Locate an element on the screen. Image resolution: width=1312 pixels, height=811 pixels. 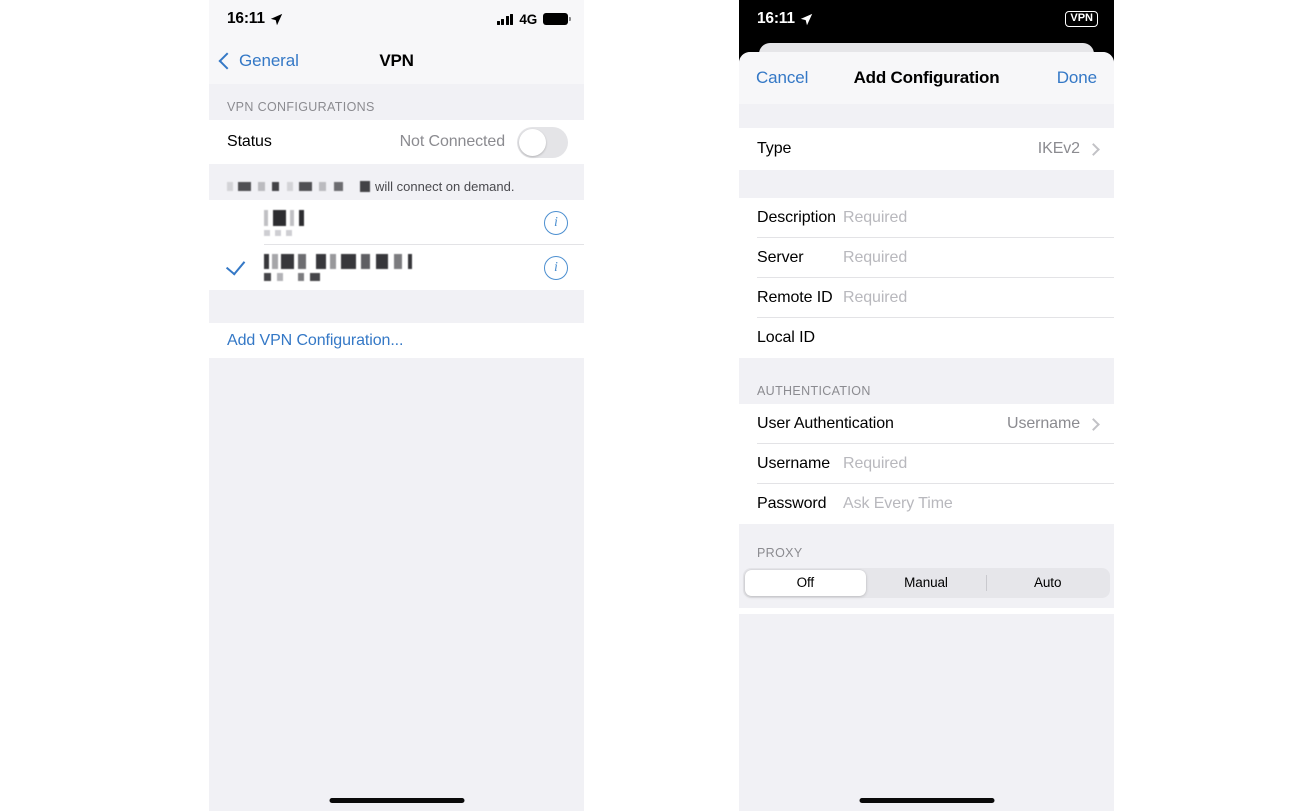
password-field-row: Password Ask Every Time is located at coordinates (926, 504).